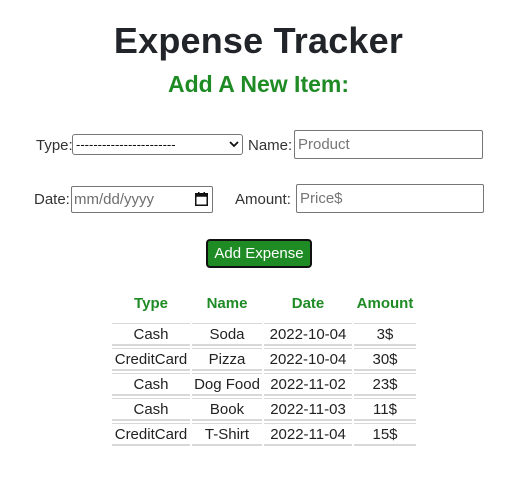  What do you see at coordinates (54, 145) in the screenshot?
I see `type-label: Type:` at bounding box center [54, 145].